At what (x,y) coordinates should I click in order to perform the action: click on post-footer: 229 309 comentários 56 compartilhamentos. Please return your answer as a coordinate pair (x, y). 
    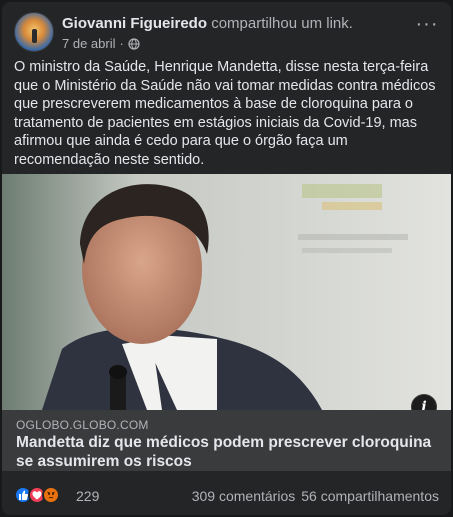
    Looking at the image, I should click on (226, 495).